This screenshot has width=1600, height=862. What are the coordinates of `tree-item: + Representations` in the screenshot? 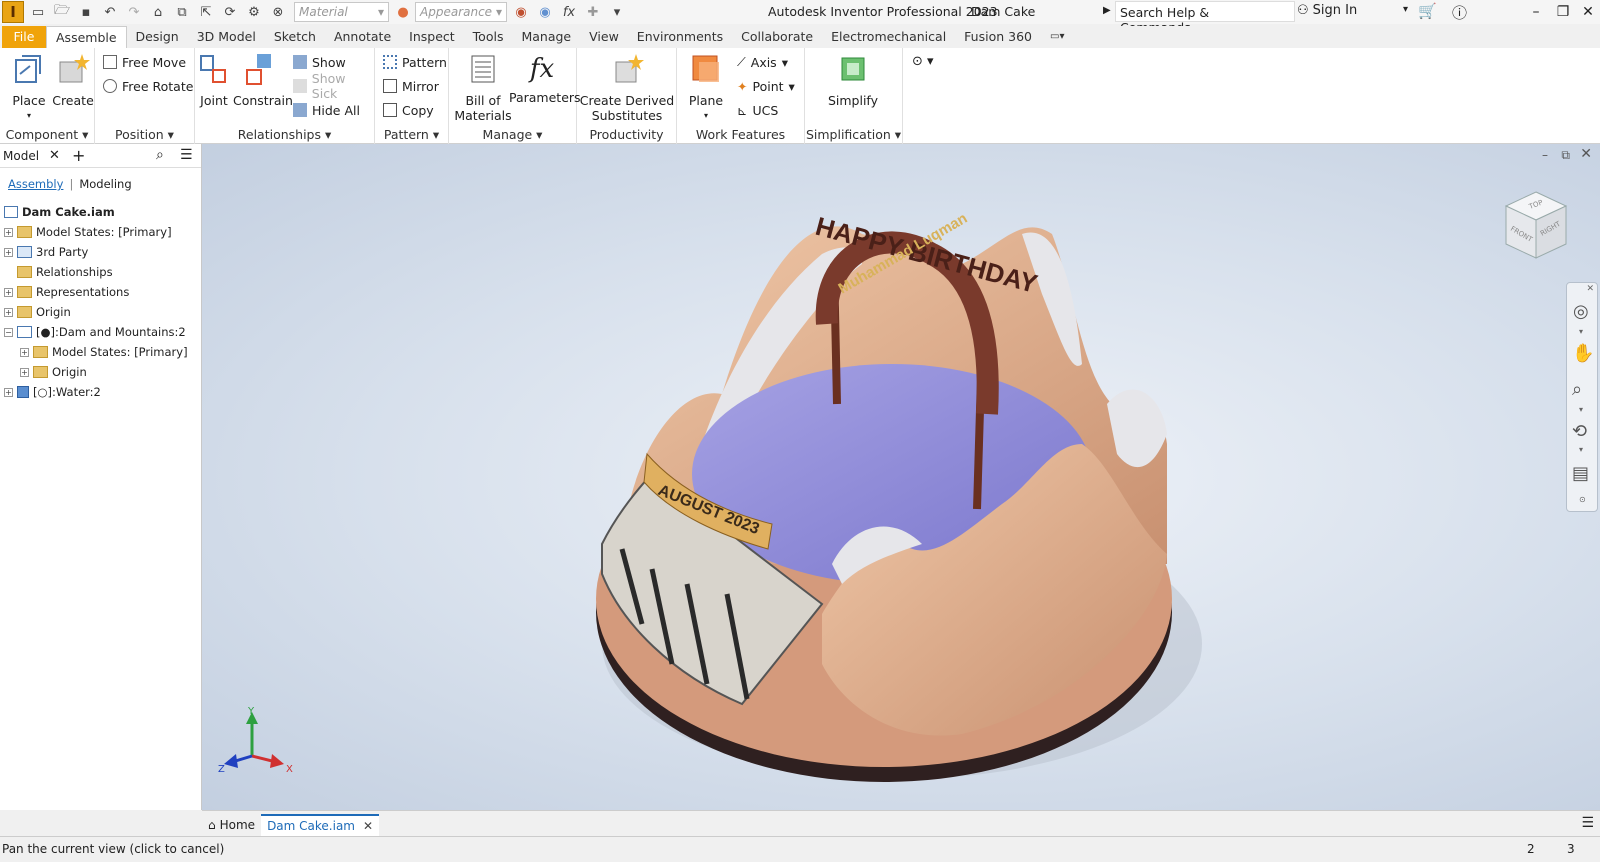 It's located at (100, 292).